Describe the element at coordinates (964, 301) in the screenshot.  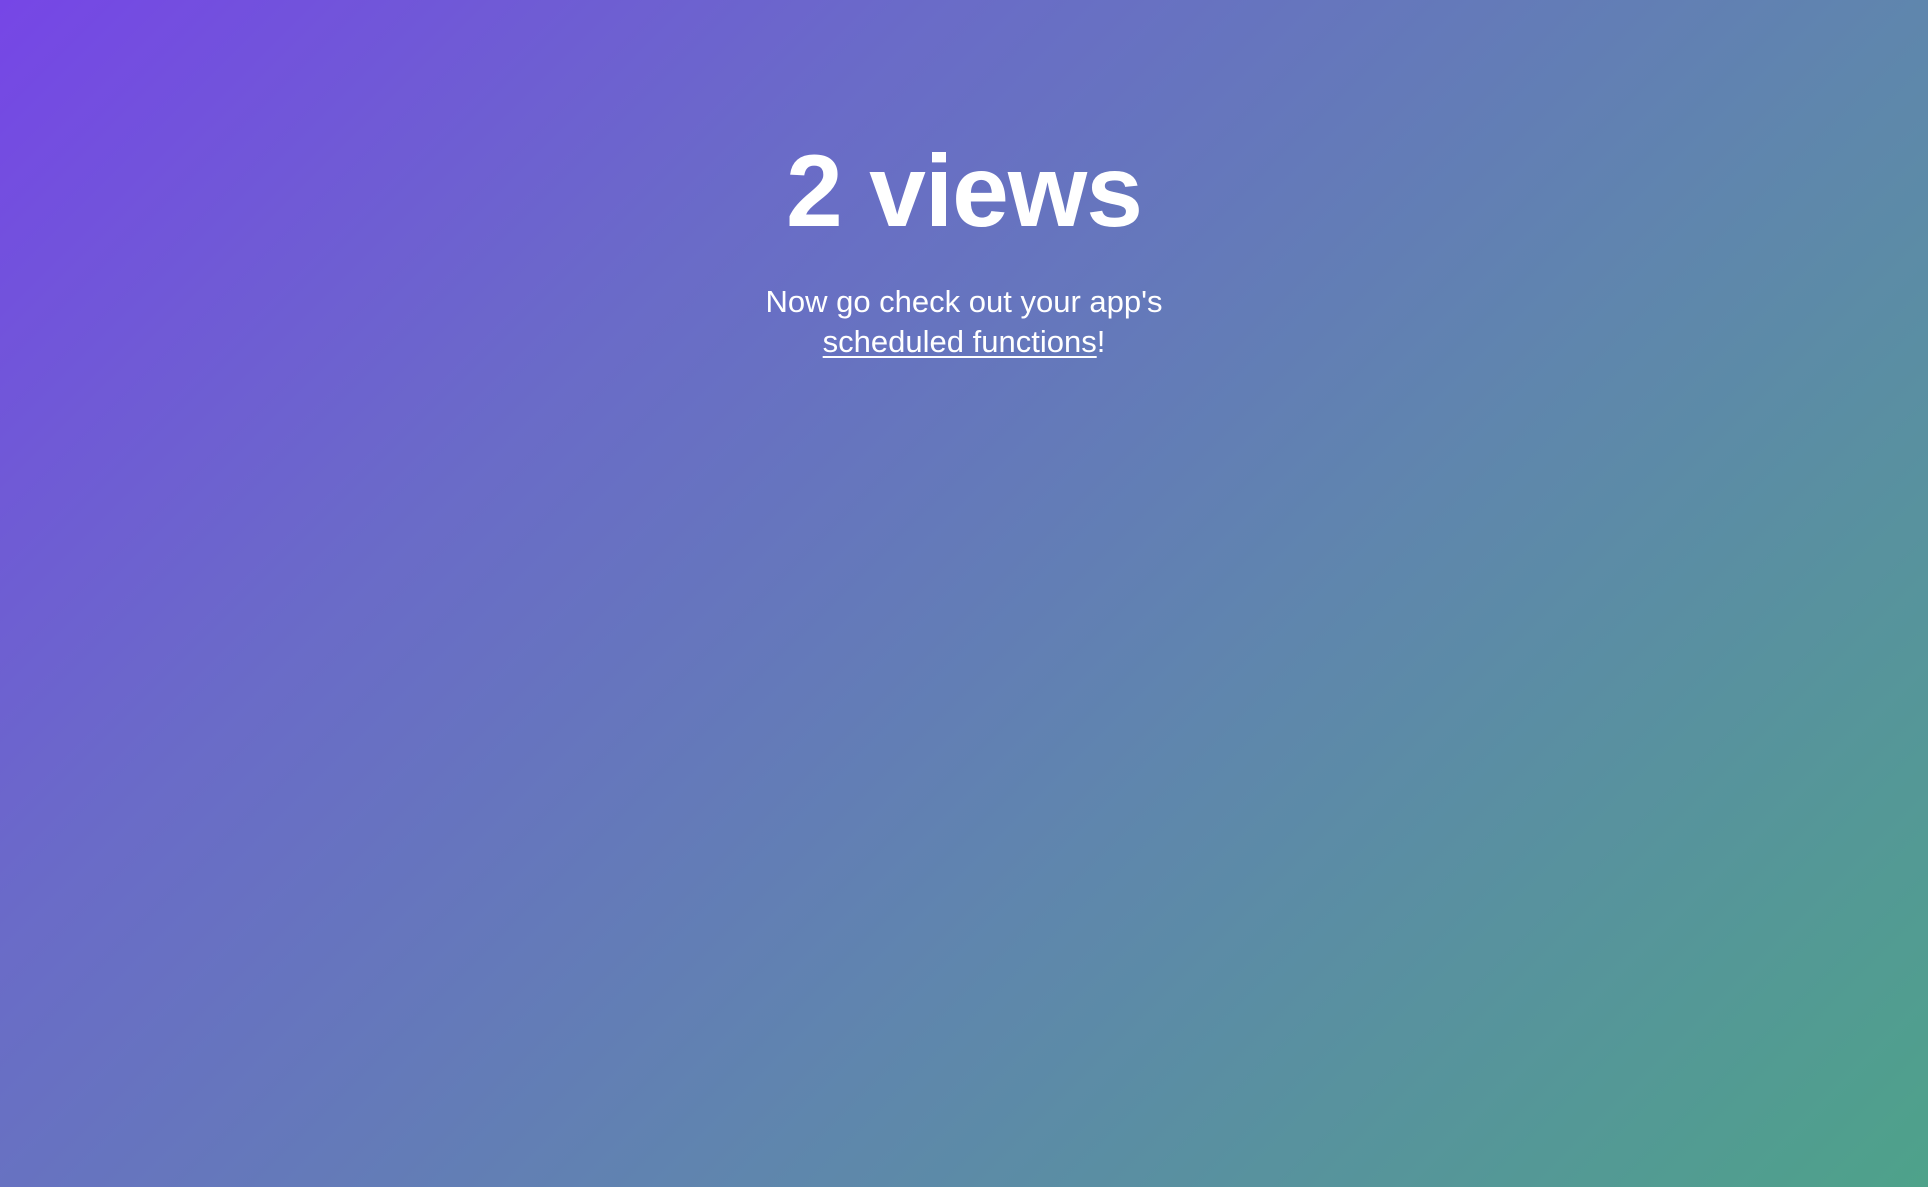
I see `instruction-prefix: Now go check out your app's` at that location.